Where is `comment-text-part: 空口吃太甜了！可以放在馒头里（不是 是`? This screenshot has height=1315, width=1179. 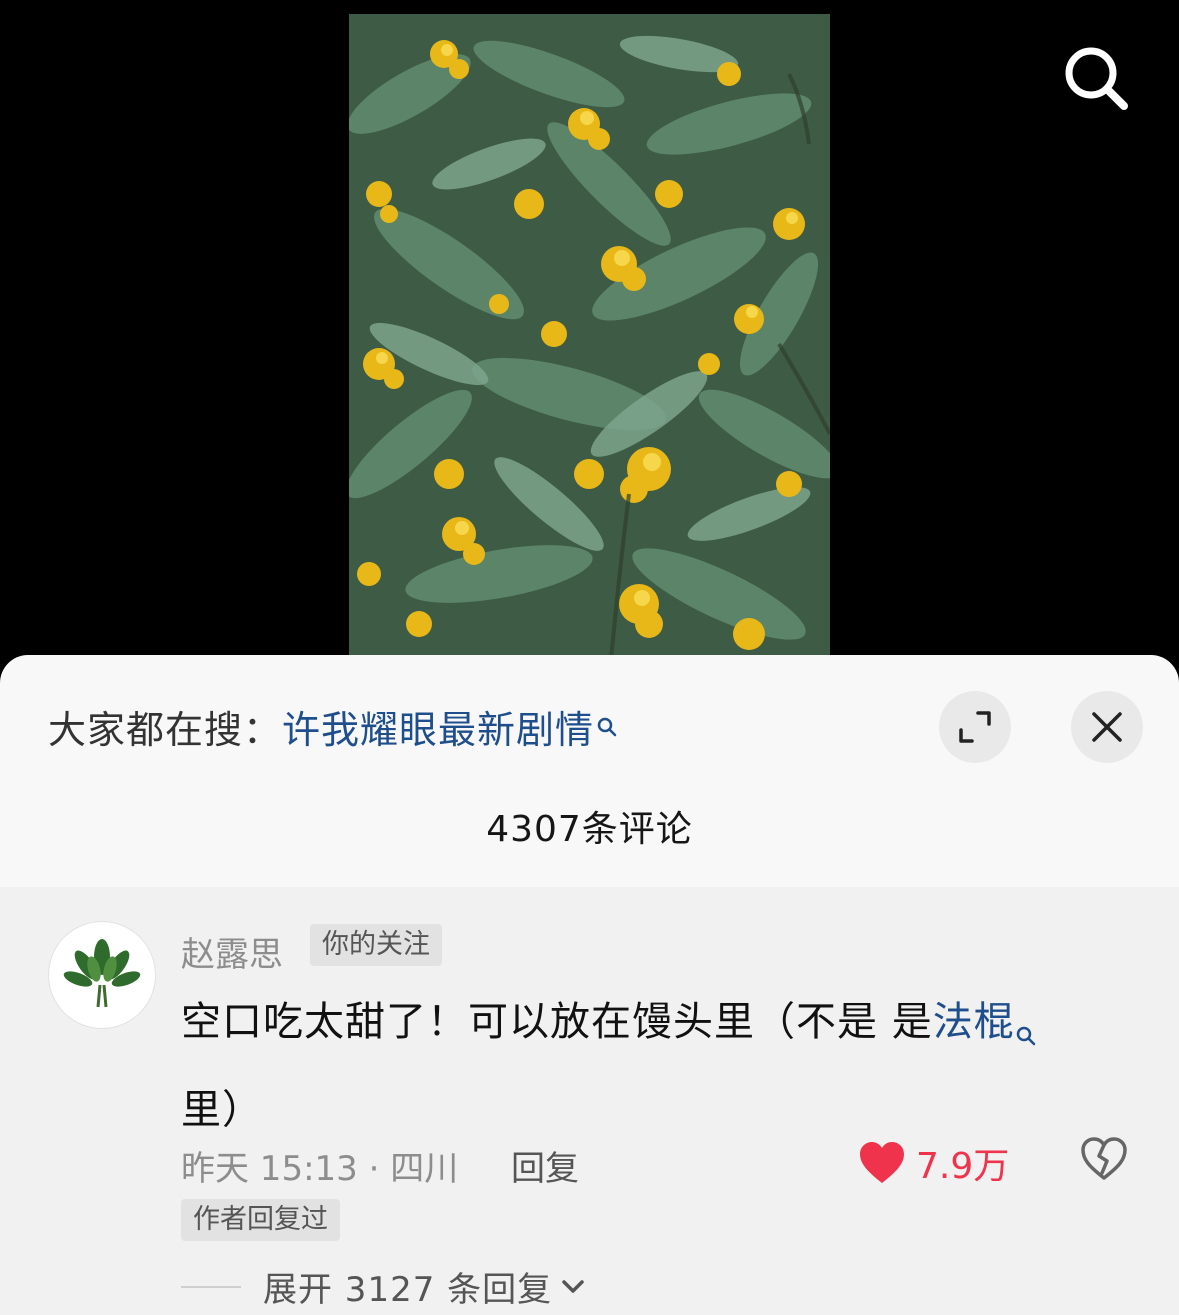 comment-text-part: 空口吃太甜了！可以放在馒头里（不是 是 is located at coordinates (557, 1022).